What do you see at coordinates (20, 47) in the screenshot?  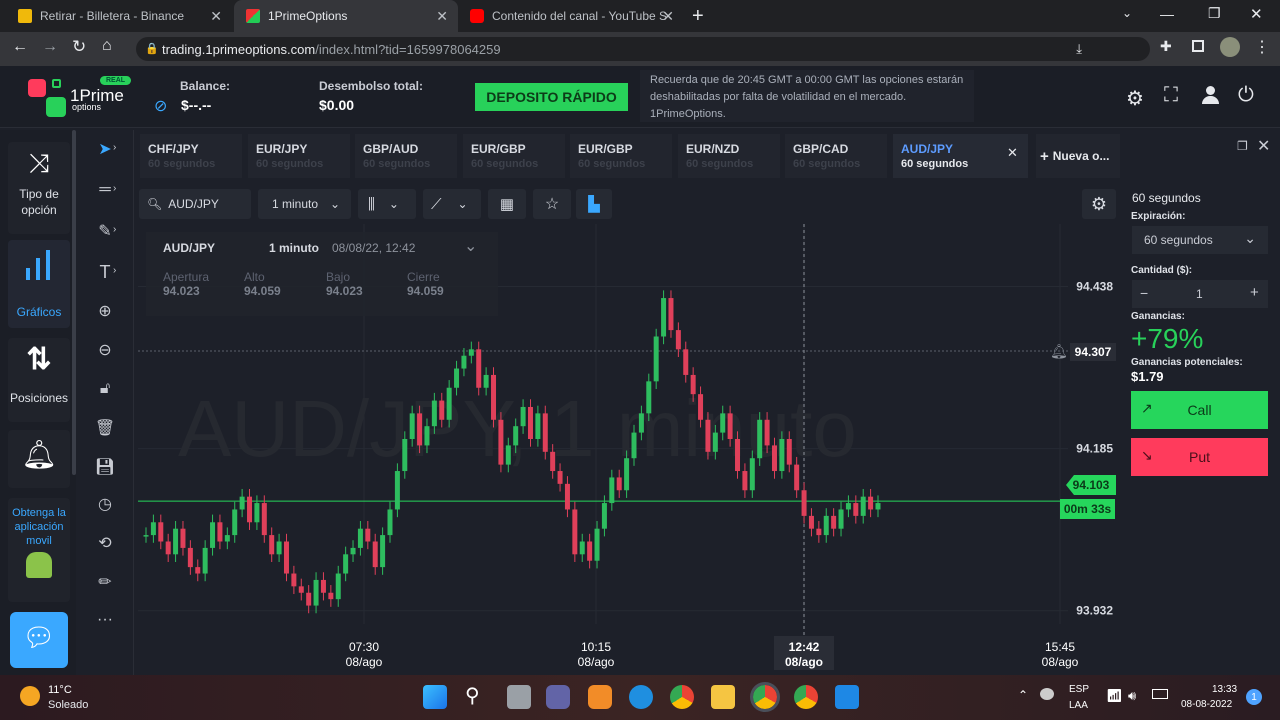 I see `back-icon: ←` at bounding box center [20, 47].